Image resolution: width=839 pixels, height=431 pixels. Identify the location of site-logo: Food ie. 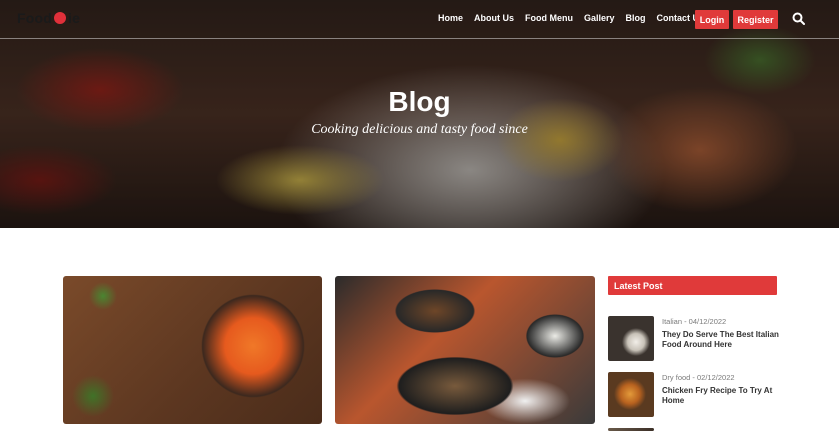
(48, 18).